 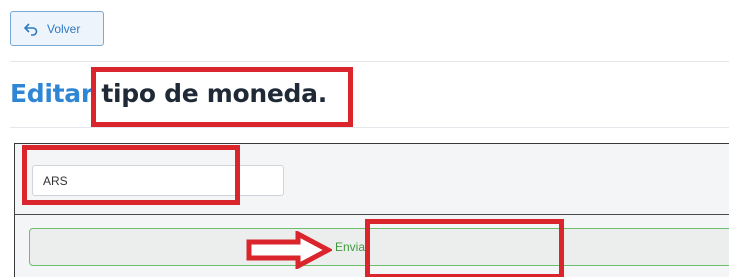 What do you see at coordinates (64, 28) in the screenshot?
I see `back-button-label: Volver` at bounding box center [64, 28].